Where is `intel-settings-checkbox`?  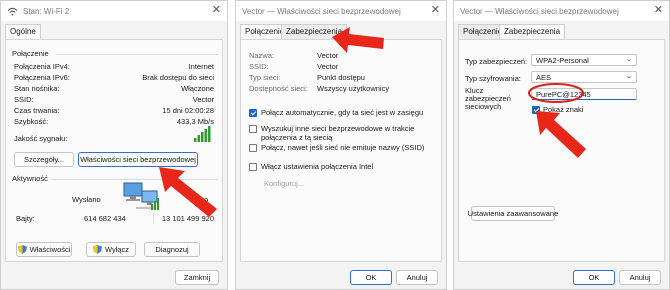
intel-settings-checkbox is located at coordinates (253, 167).